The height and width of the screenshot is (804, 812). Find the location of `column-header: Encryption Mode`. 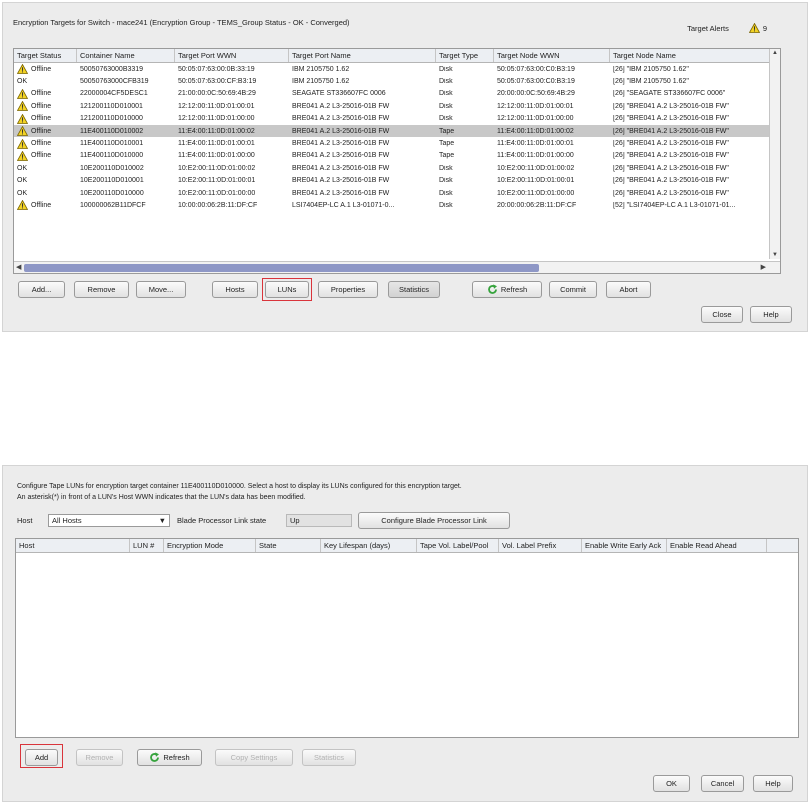

column-header: Encryption Mode is located at coordinates (210, 545).